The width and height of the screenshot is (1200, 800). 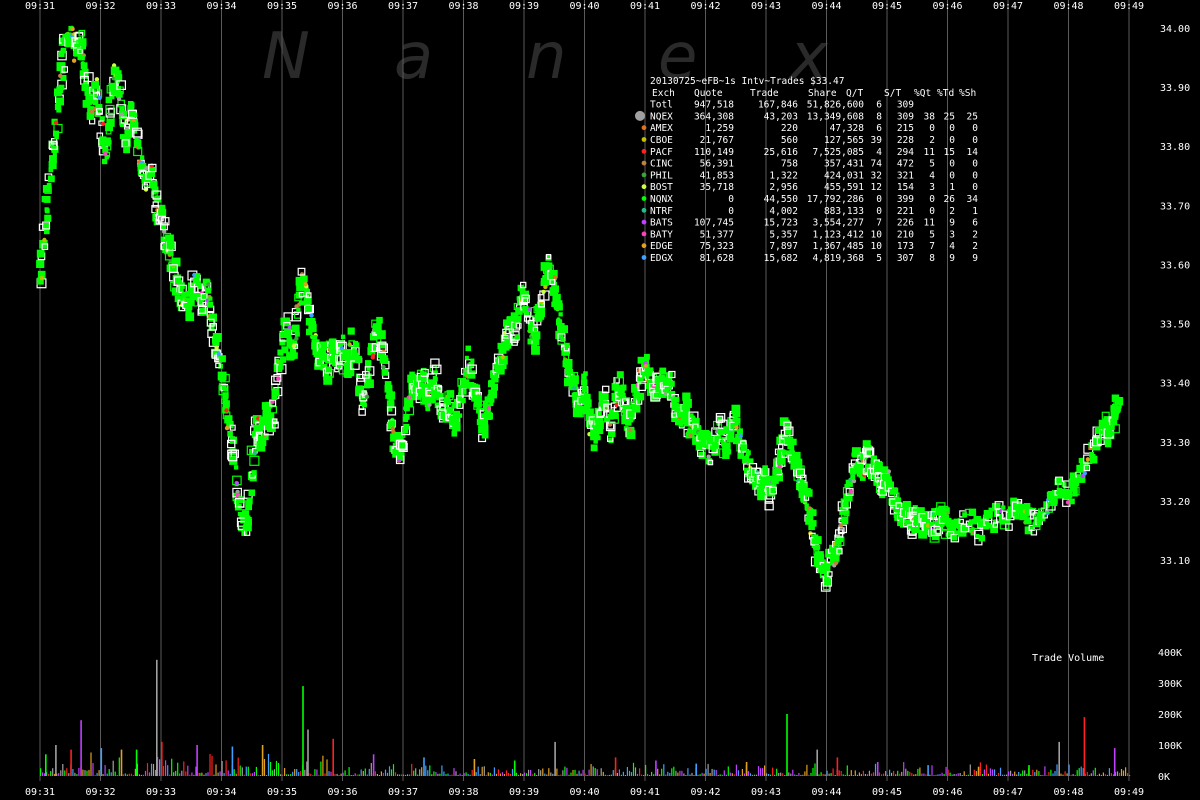 What do you see at coordinates (40, 792) in the screenshot?
I see `x-tick-label-bottom: 09:31` at bounding box center [40, 792].